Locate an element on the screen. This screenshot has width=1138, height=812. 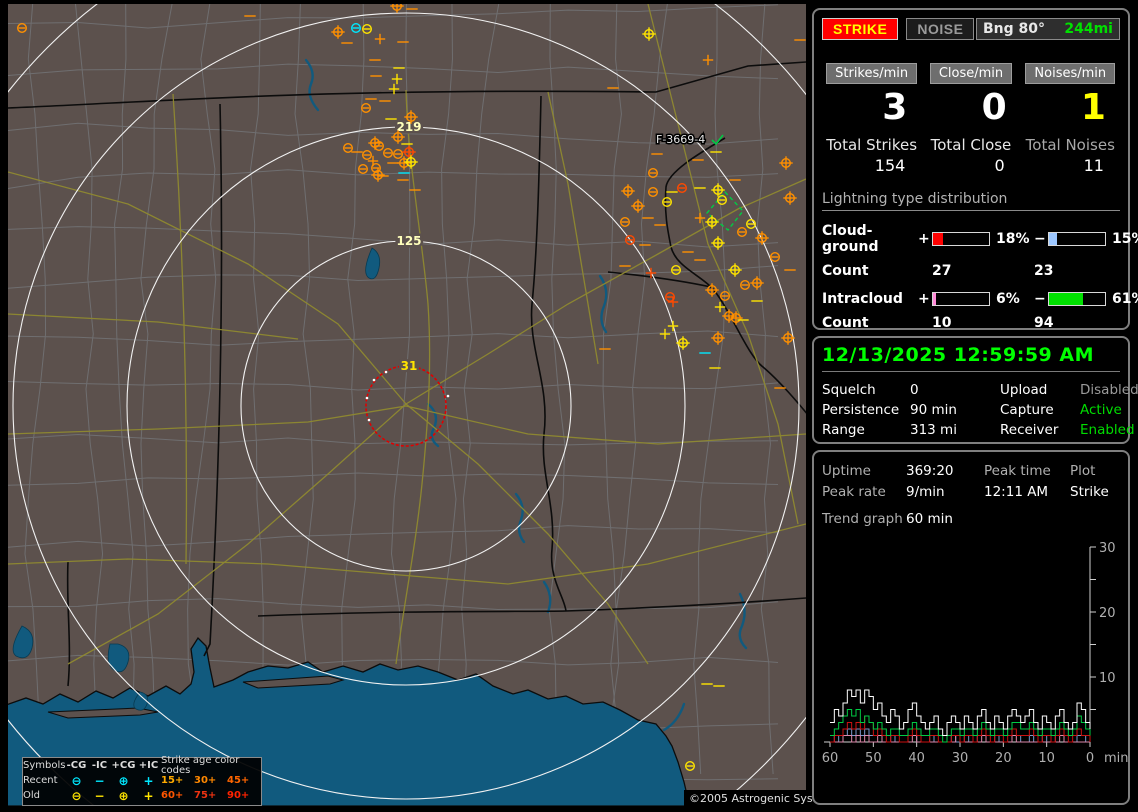
cg-pos-count: 27 is located at coordinates (942, 270).